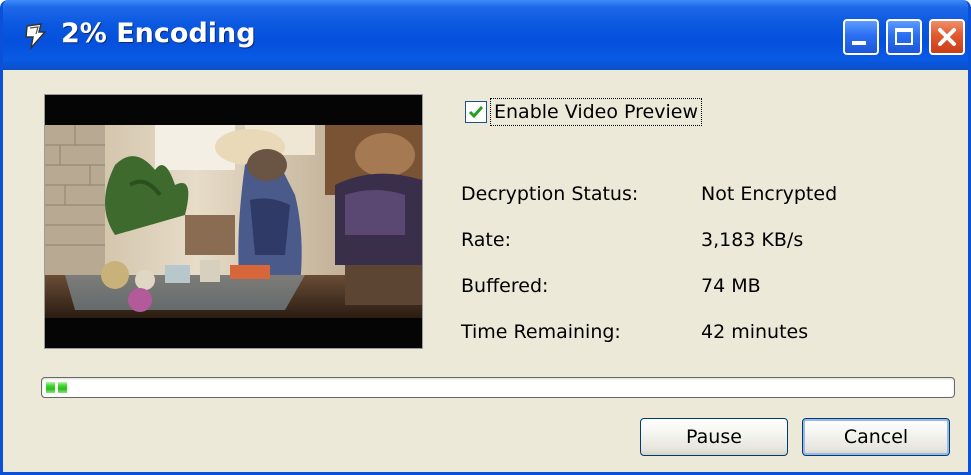 This screenshot has height=475, width=971. Describe the element at coordinates (752, 240) in the screenshot. I see `rate-value: 3,183 KB/s` at that location.